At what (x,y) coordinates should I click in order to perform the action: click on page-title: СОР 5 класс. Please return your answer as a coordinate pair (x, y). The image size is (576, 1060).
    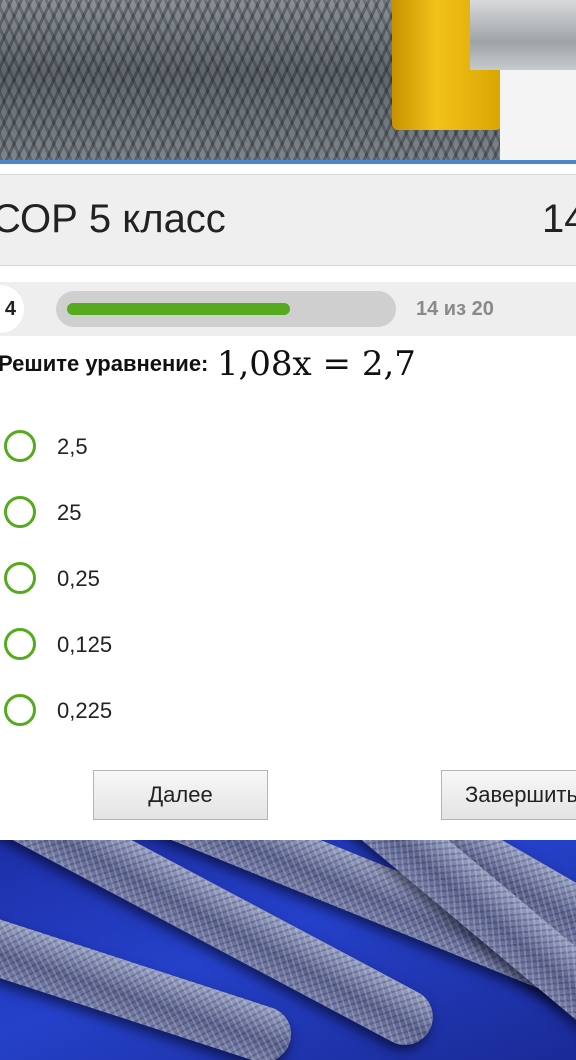
    Looking at the image, I should click on (113, 219).